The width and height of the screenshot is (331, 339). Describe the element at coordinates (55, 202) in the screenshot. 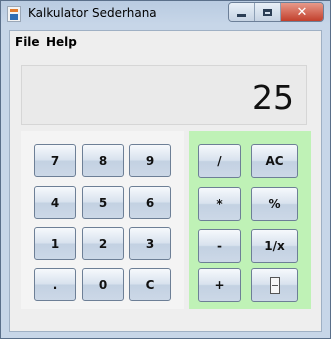

I see `key-4: 4` at that location.